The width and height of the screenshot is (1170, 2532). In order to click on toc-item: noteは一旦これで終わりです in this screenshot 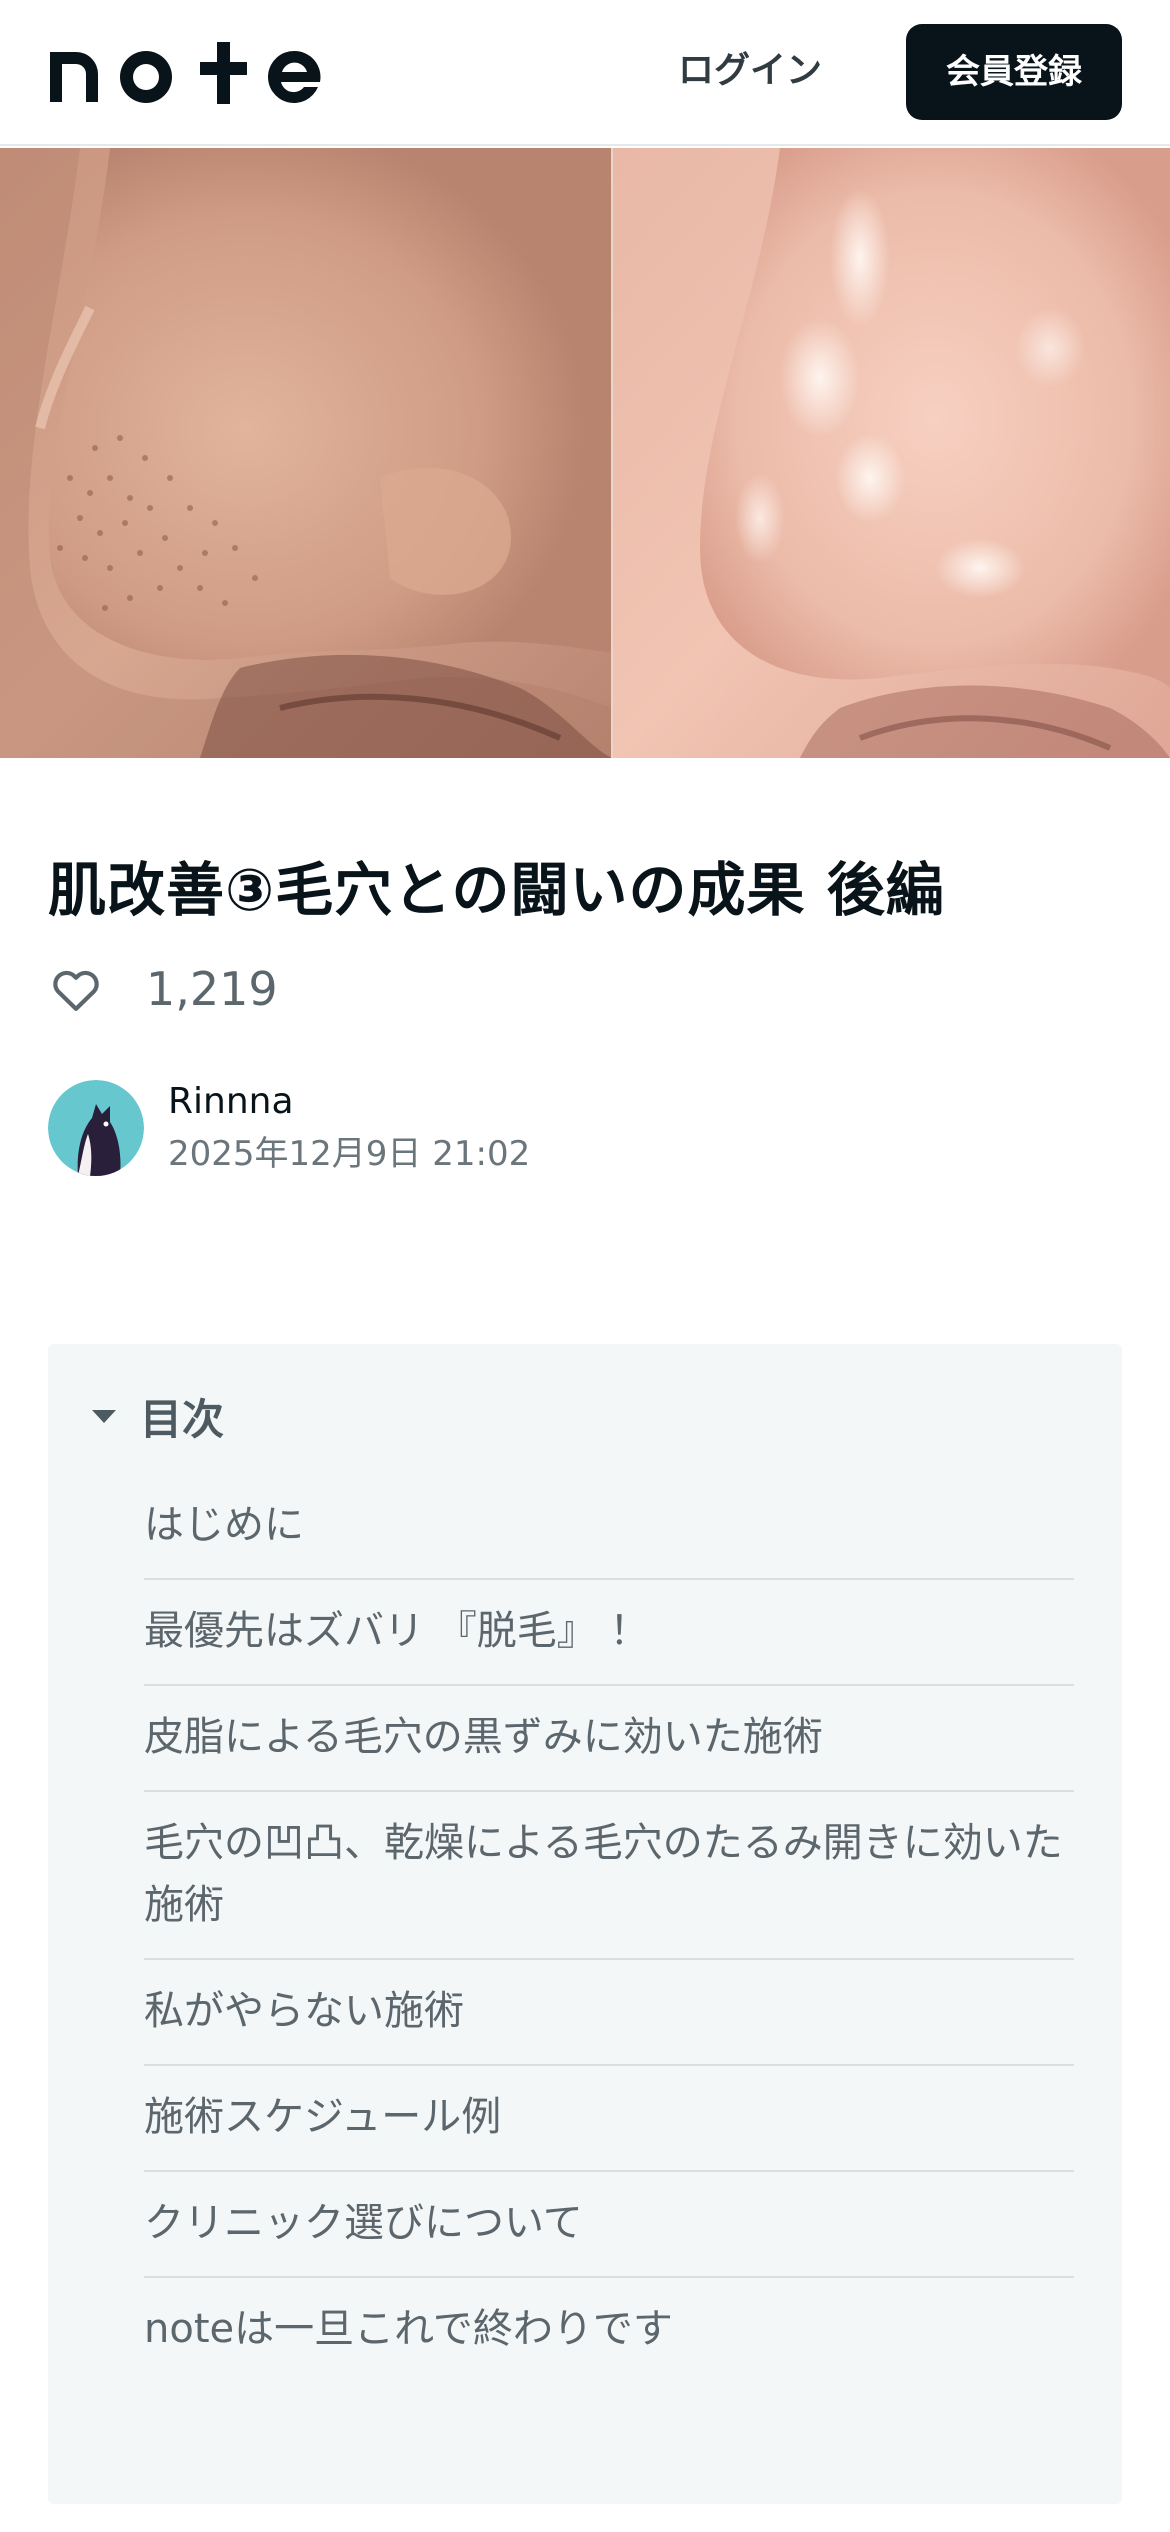, I will do `click(609, 2330)`.